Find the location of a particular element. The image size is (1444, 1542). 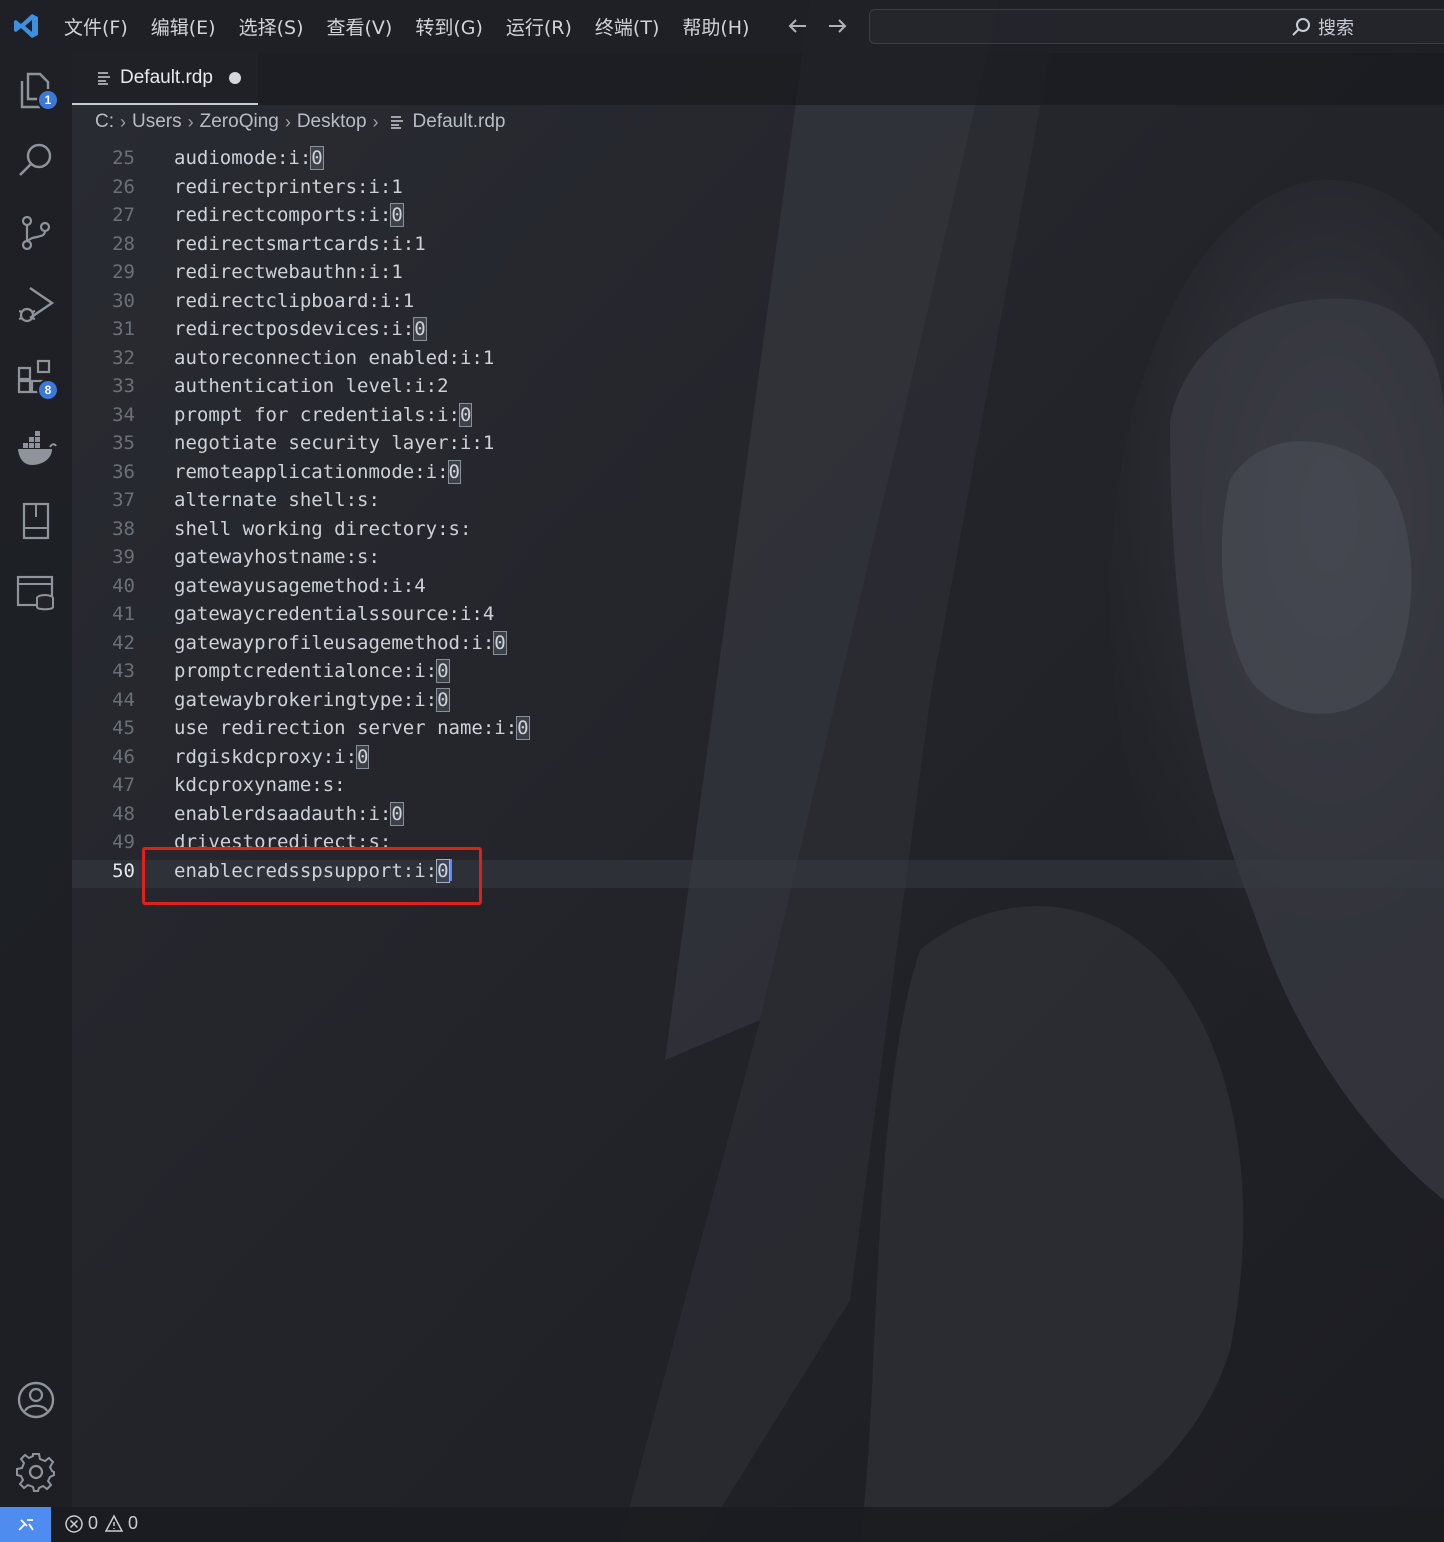

menu-run: 运行(R) is located at coordinates (539, 26).